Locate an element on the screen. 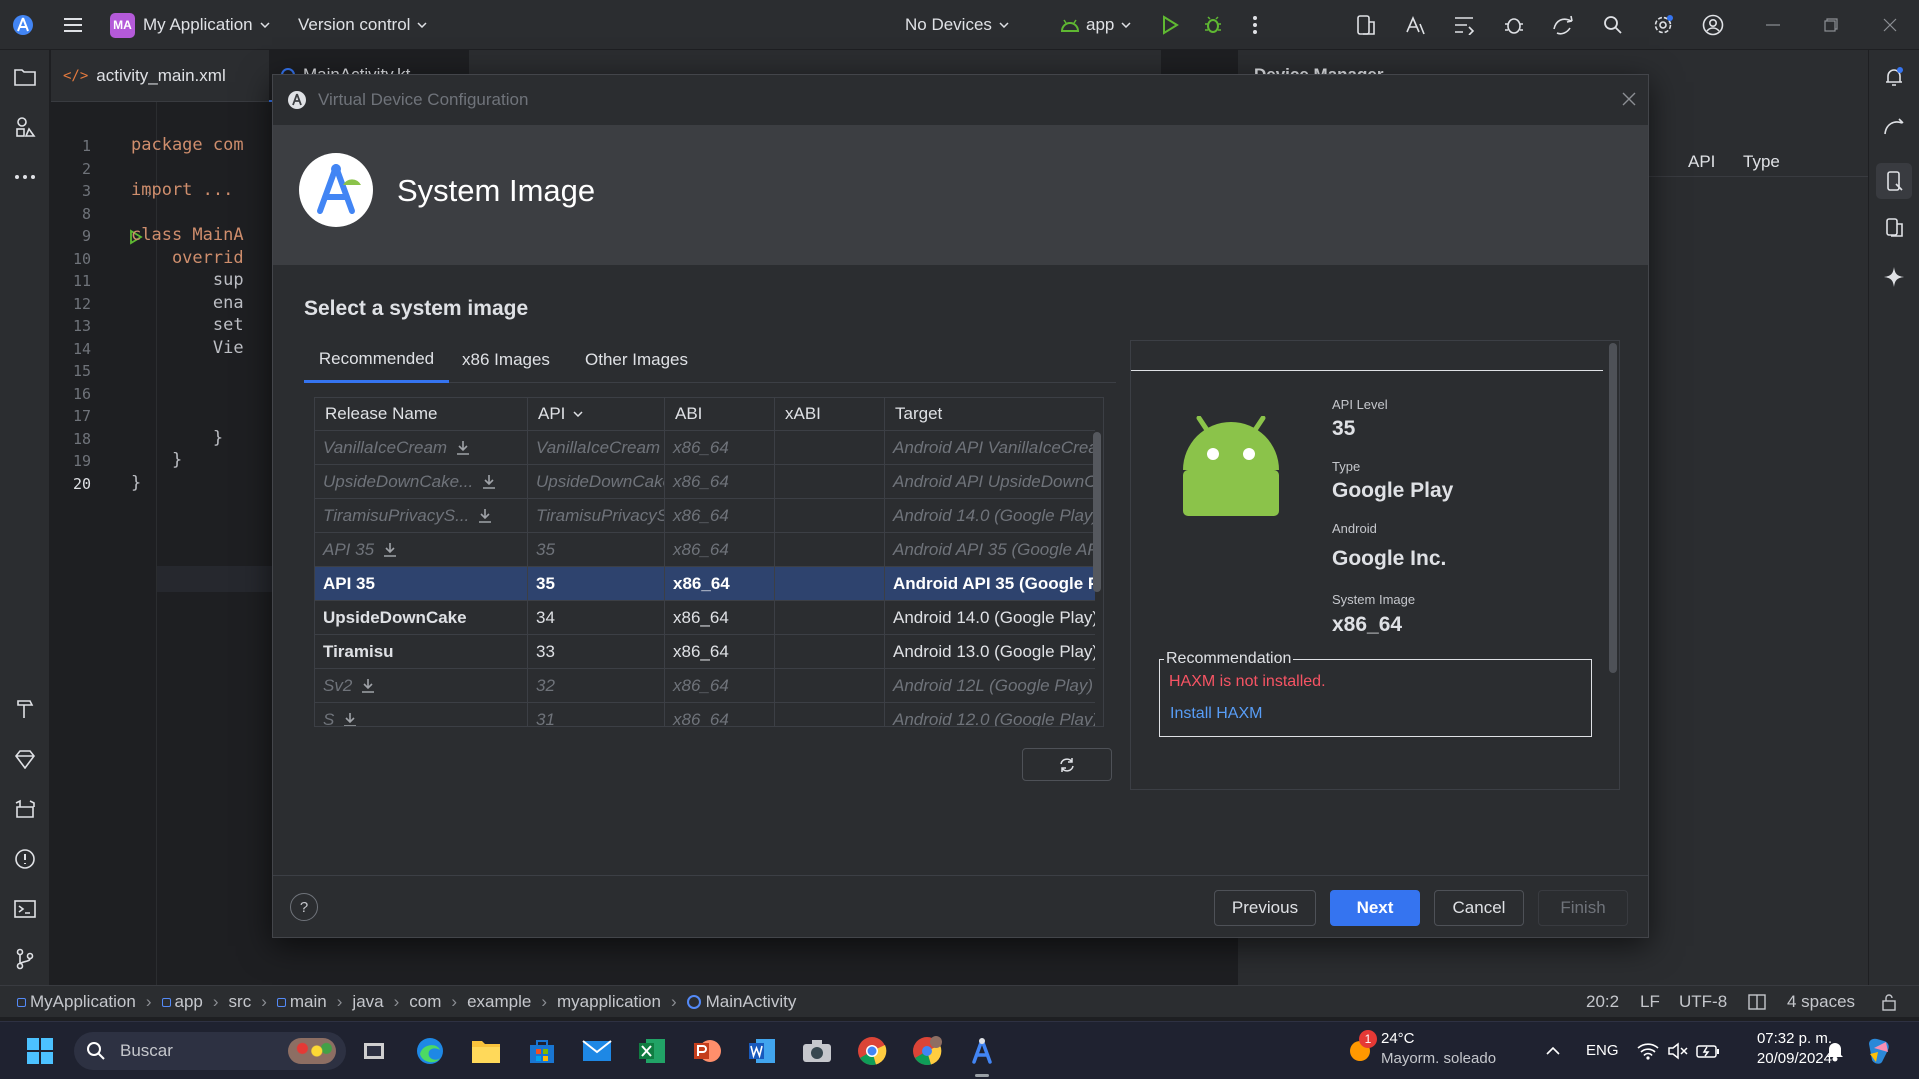  table-row: Sv2 32 x86_64 Android 12L (Google Play) is located at coordinates (705, 685).